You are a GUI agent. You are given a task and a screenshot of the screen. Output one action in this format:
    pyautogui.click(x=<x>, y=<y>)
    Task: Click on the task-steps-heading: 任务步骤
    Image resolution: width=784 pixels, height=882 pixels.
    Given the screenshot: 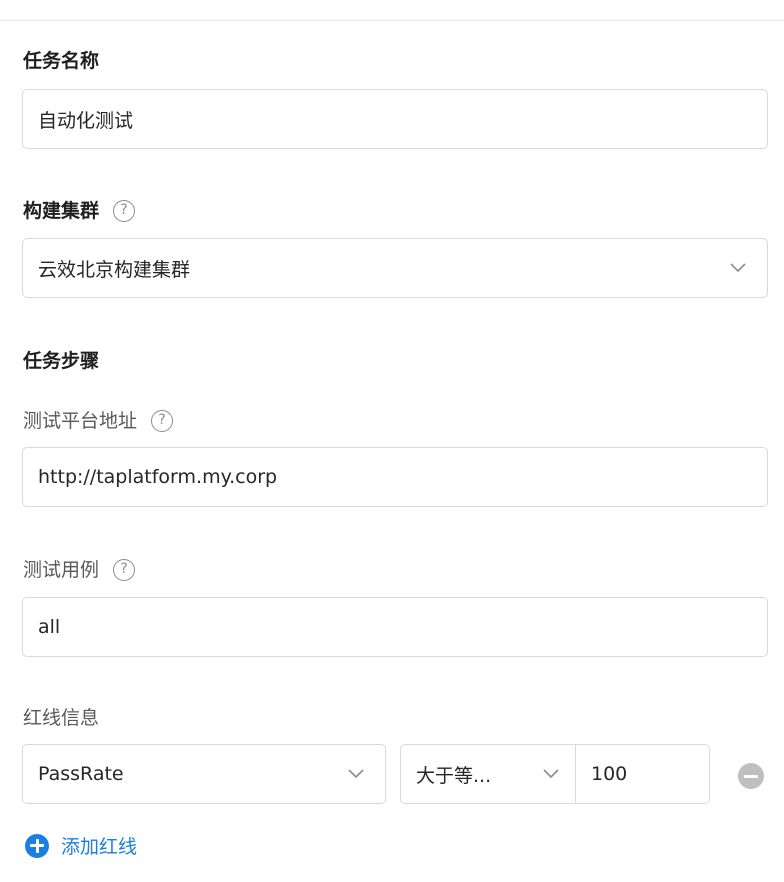 What is the action you would take?
    pyautogui.click(x=61, y=361)
    